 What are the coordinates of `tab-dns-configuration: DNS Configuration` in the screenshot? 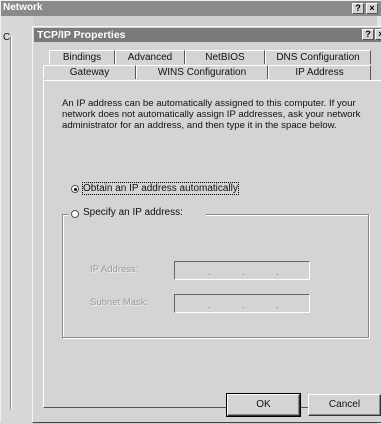 It's located at (318, 57).